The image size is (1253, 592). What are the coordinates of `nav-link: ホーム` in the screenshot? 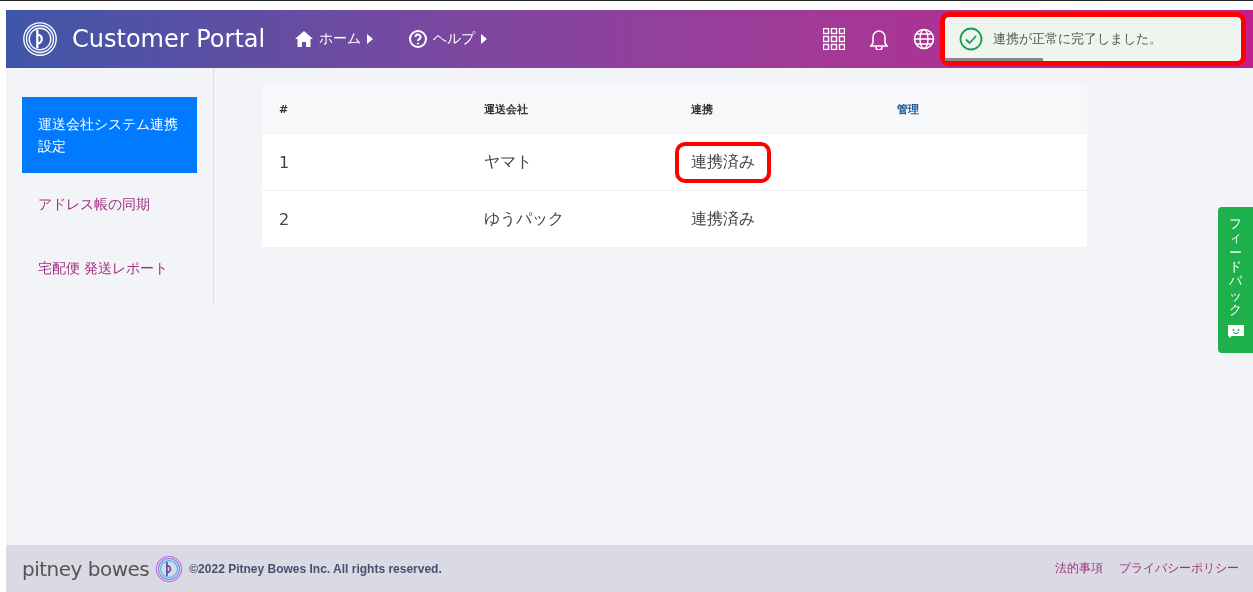 It's located at (334, 39).